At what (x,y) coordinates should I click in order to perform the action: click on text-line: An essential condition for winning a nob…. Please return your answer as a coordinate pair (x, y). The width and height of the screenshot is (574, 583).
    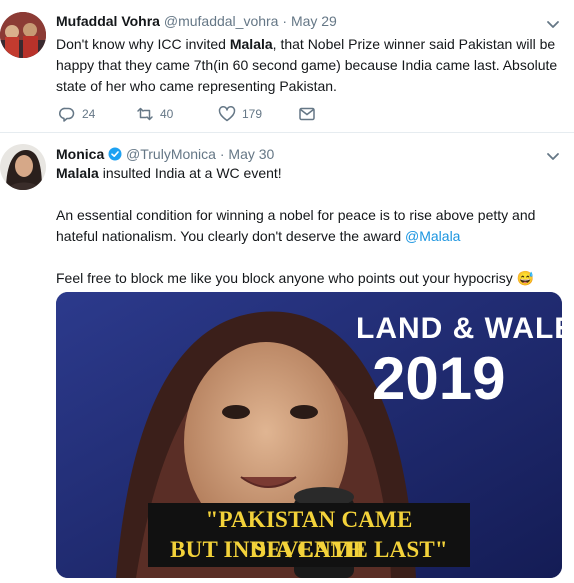
    Looking at the image, I should click on (296, 215).